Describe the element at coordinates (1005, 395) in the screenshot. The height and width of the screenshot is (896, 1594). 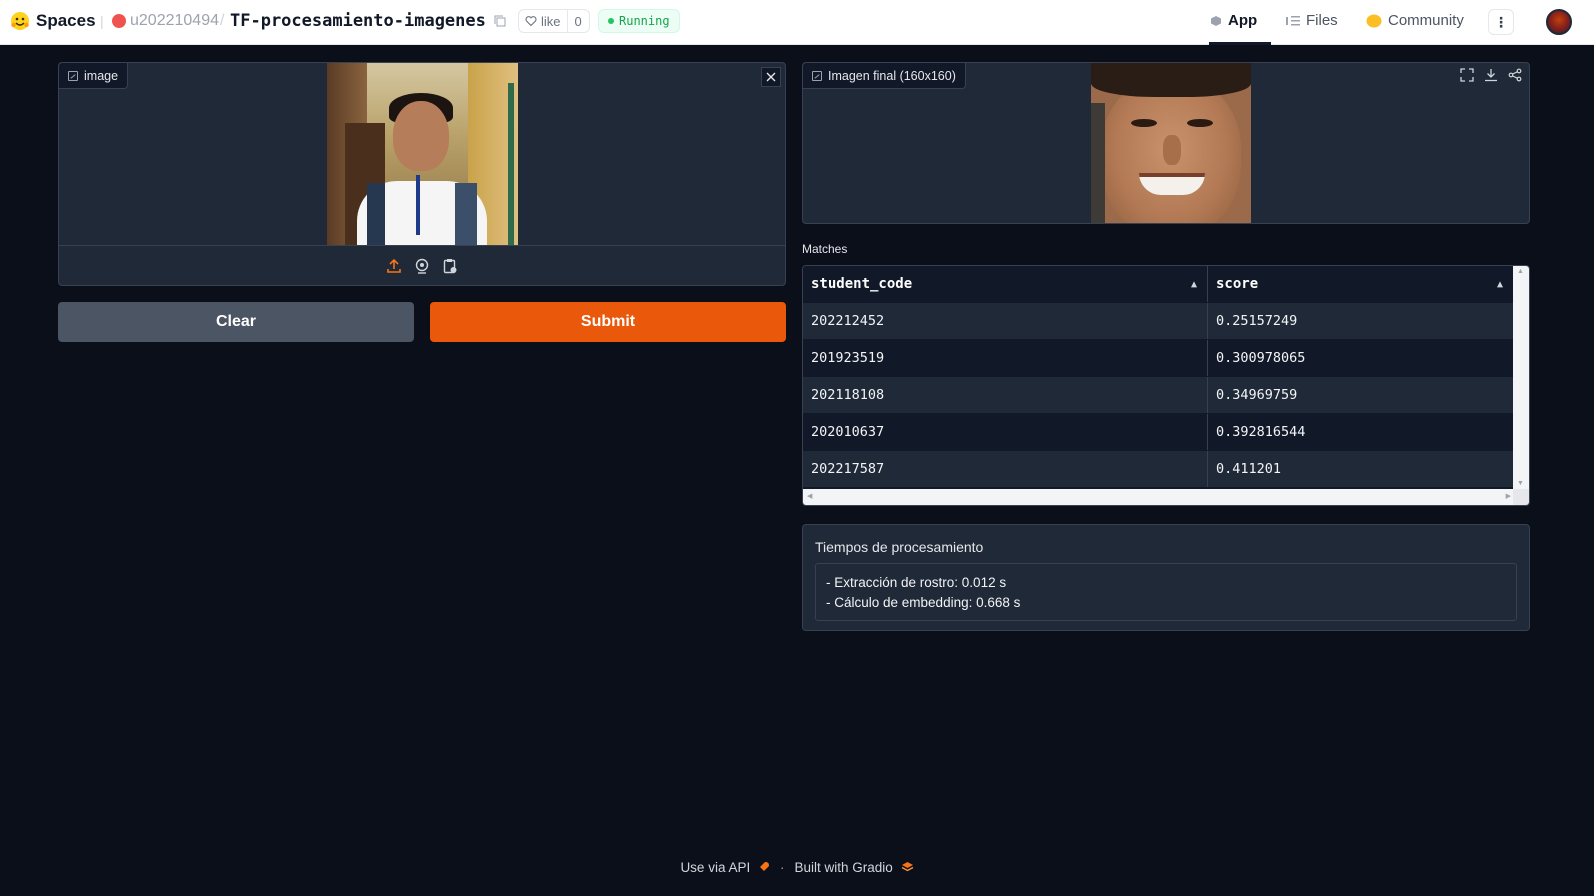
I see `cell-student-code: 202118108` at that location.